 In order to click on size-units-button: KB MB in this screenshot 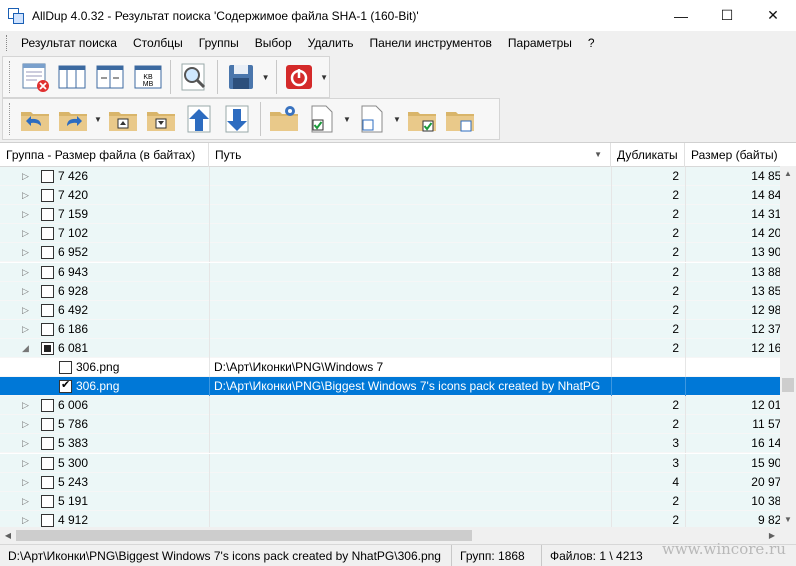, I will do `click(148, 77)`.